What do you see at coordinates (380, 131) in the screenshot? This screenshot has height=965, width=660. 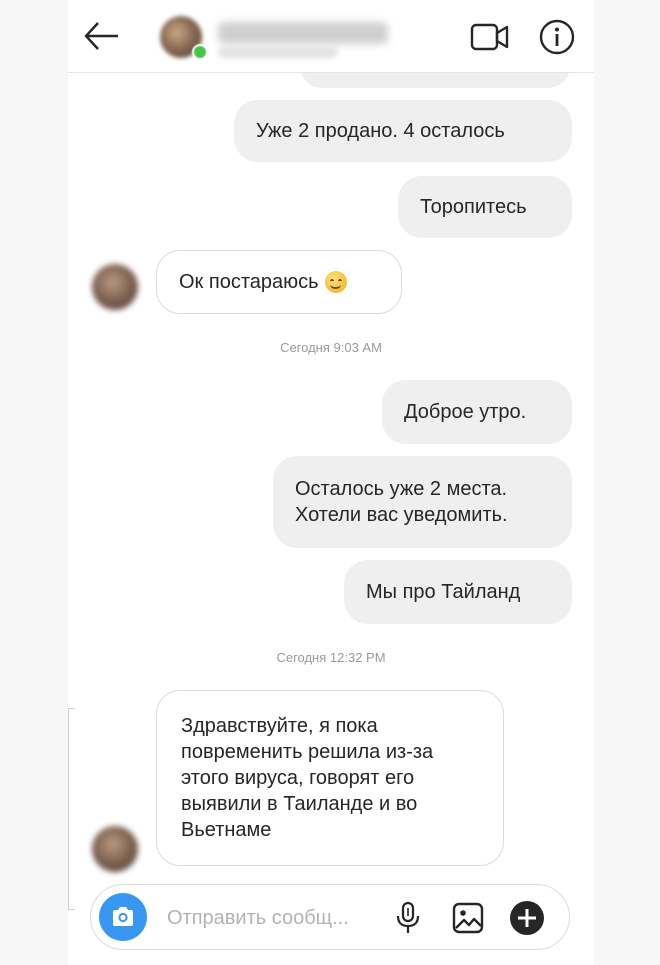 I see `message-text: Уже 2 продано. 4 осталось` at bounding box center [380, 131].